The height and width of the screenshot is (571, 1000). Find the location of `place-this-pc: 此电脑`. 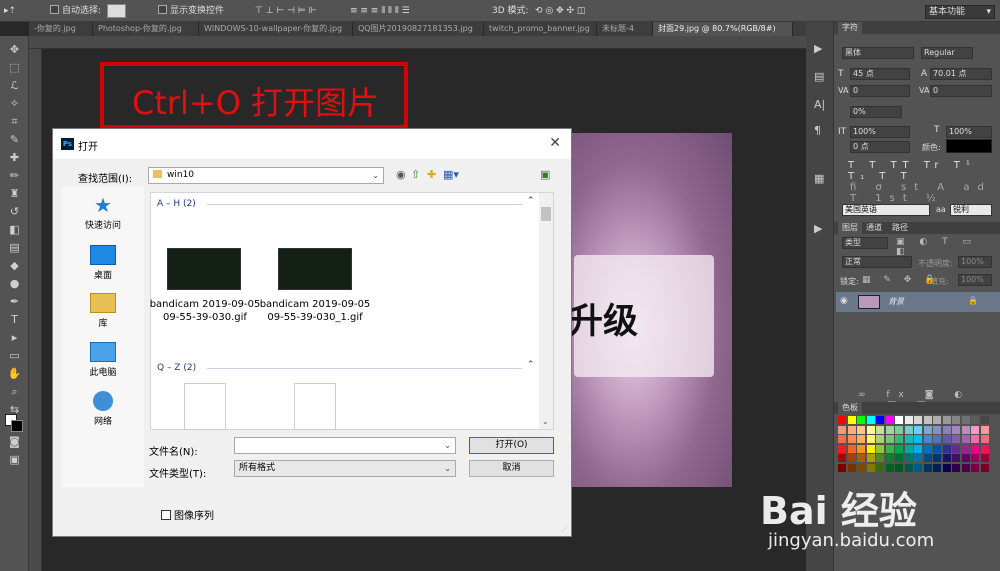

place-this-pc: 此电脑 is located at coordinates (103, 360).